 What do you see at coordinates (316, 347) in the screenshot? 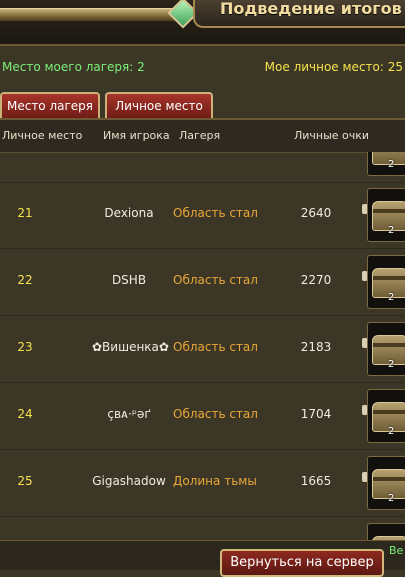
I see `points-cell: 2183` at bounding box center [316, 347].